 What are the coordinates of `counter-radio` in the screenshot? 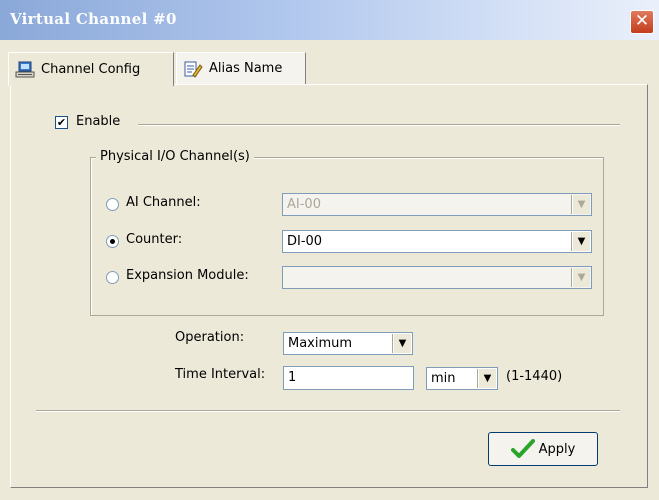 It's located at (112, 241).